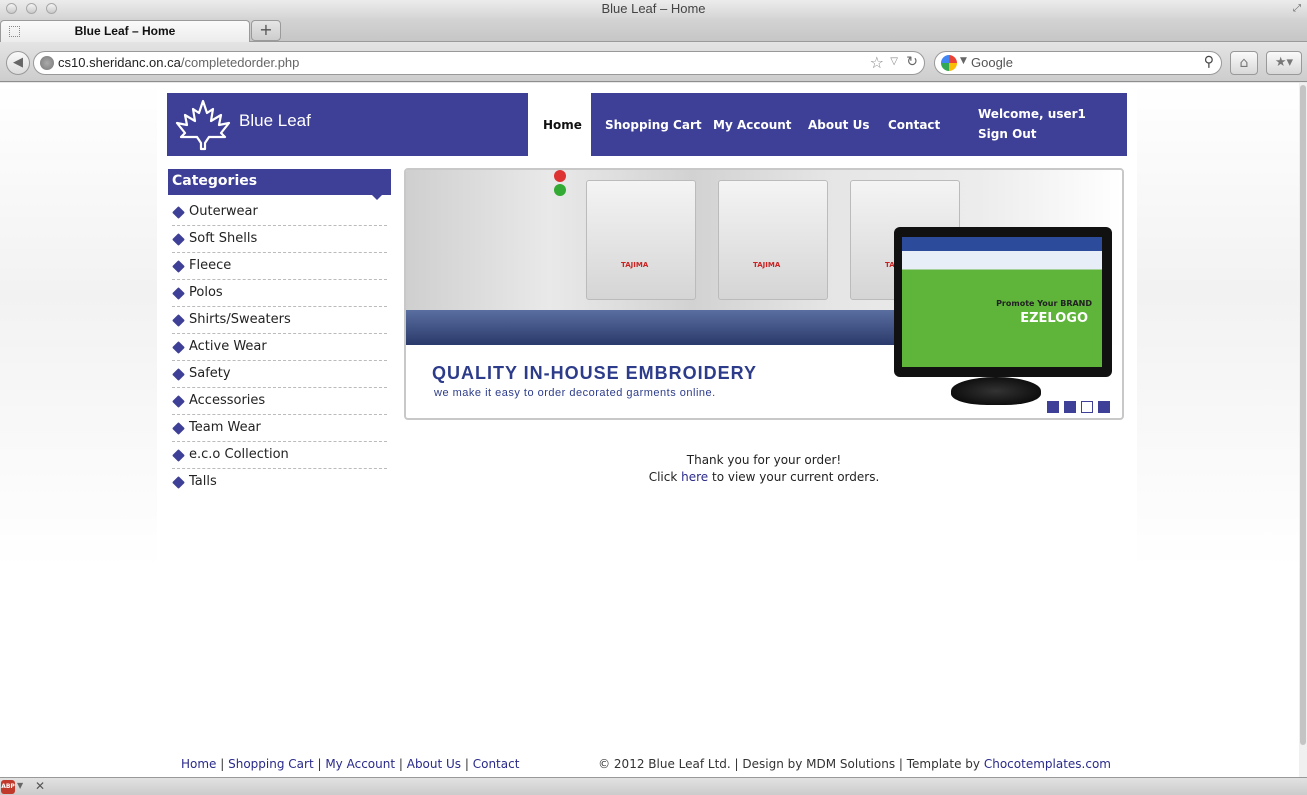 The height and width of the screenshot is (795, 1307). I want to click on monitor-image: Promote Your BRAND EZELOGO, so click(1003, 302).